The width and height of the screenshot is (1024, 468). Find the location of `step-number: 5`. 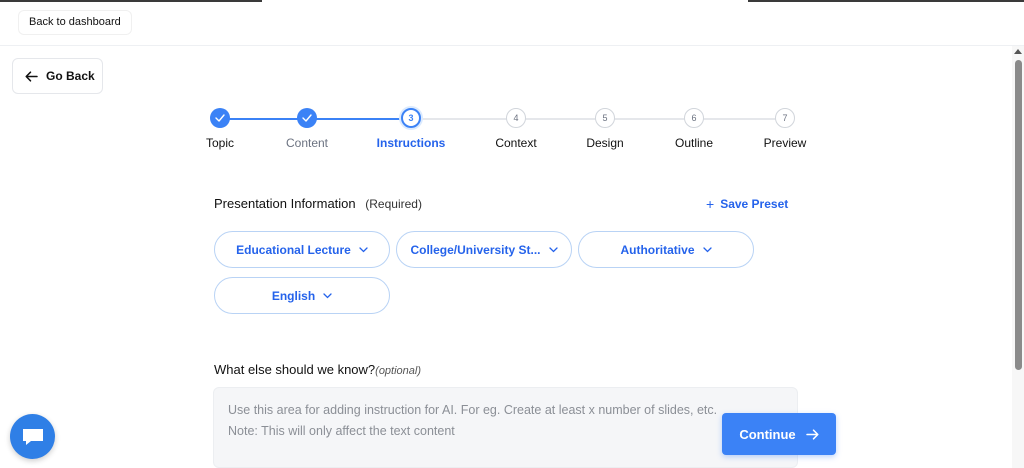

step-number: 5 is located at coordinates (605, 118).